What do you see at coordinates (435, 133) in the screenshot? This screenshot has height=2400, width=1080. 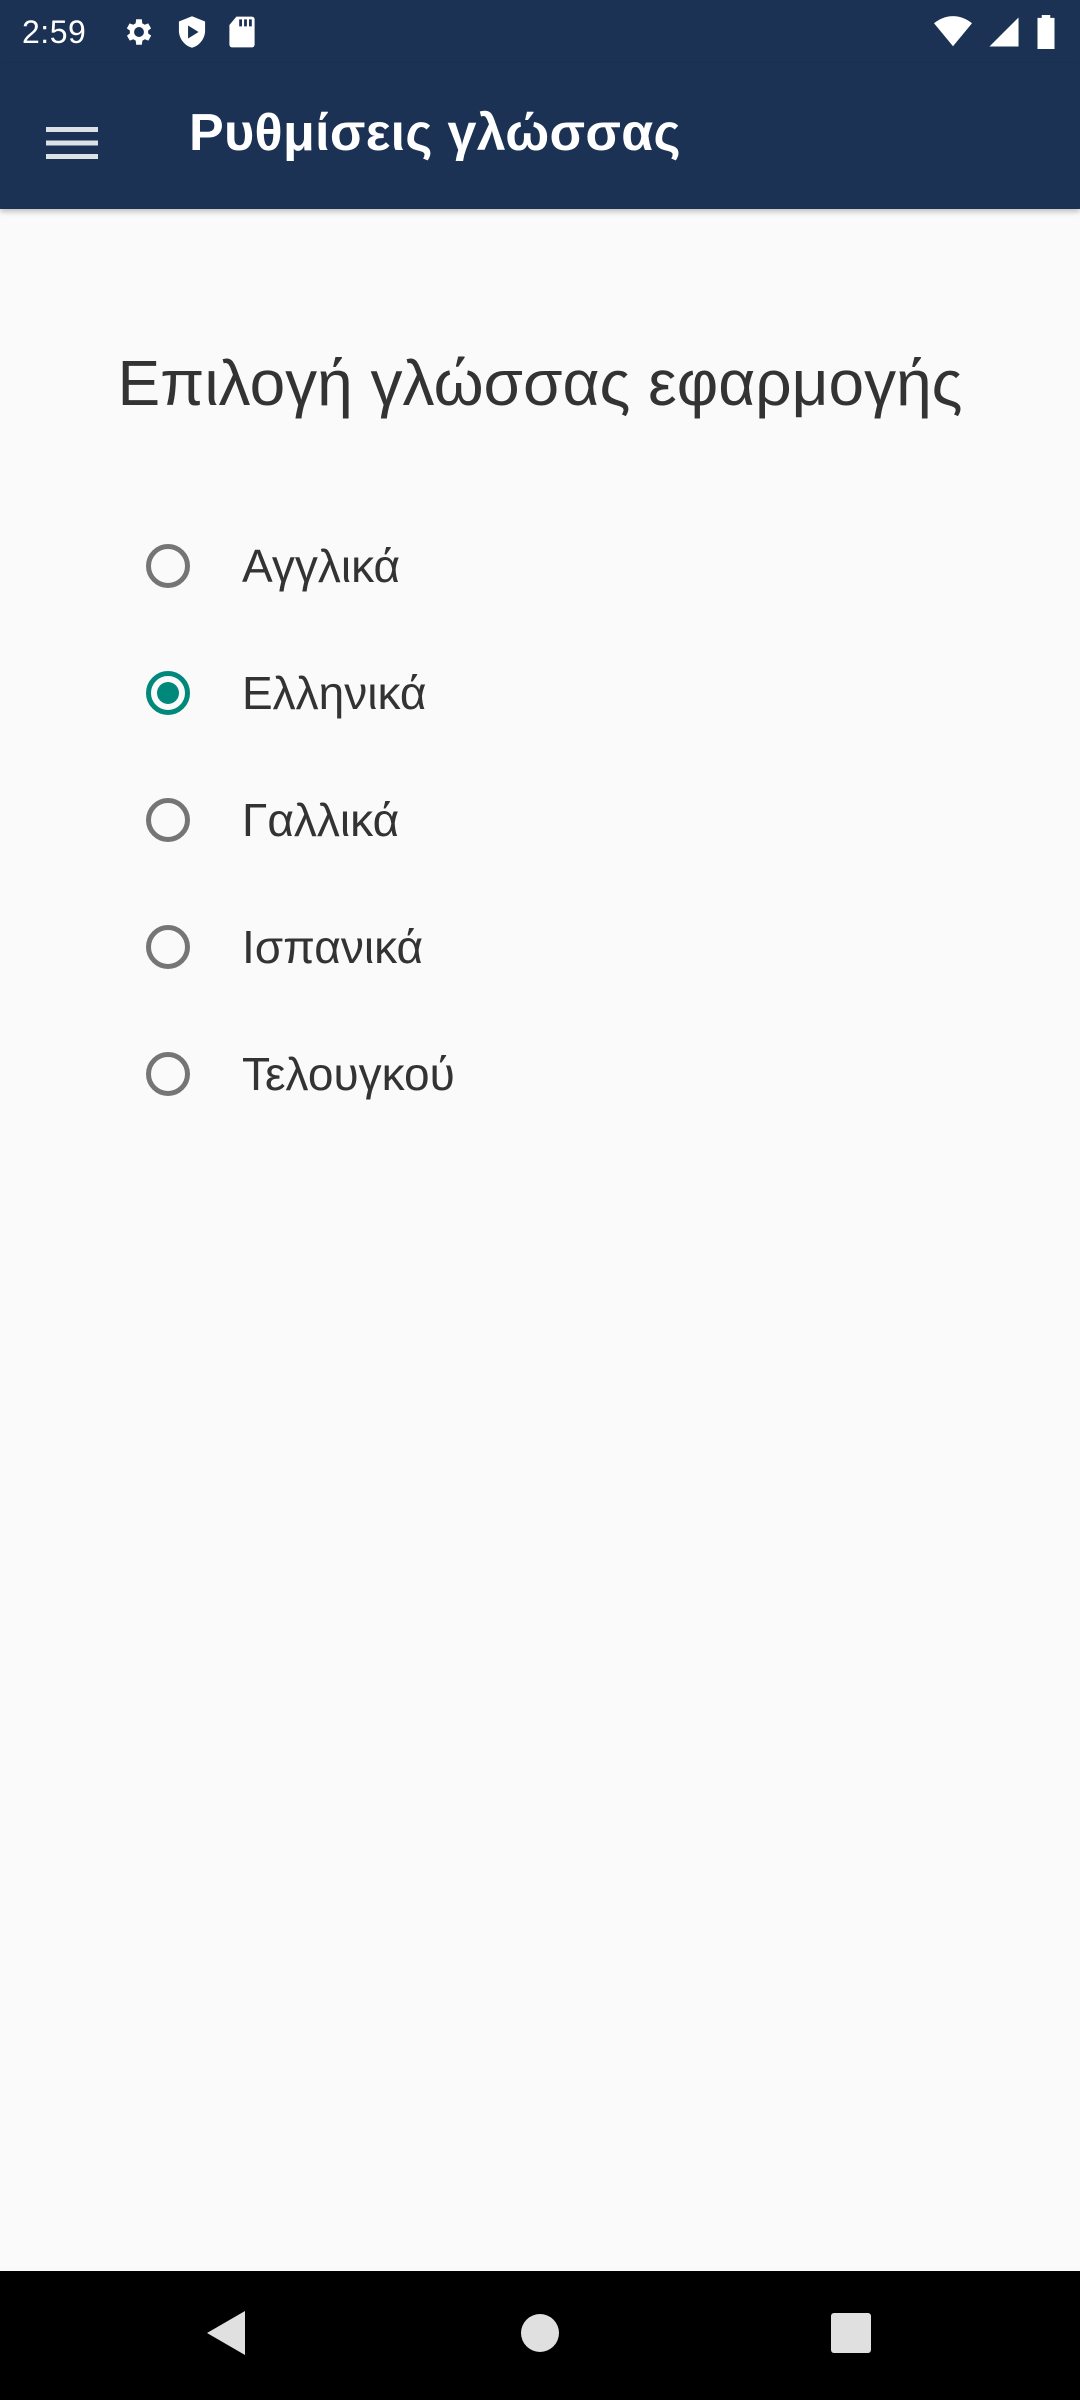 I see `page-title: Ρυθμίσεις γλώσσας` at bounding box center [435, 133].